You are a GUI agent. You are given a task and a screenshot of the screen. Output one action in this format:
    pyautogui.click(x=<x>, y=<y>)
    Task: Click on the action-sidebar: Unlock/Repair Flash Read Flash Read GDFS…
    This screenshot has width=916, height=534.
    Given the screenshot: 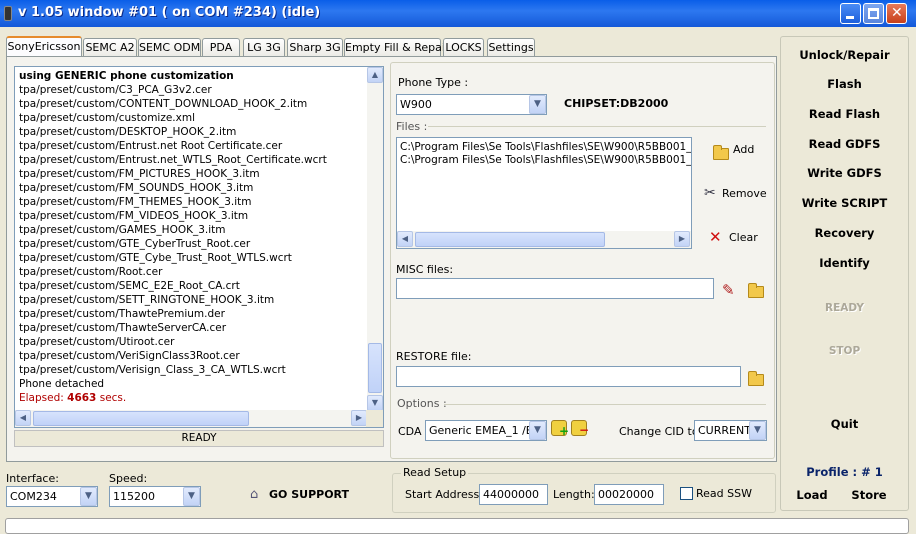 What is the action you would take?
    pyautogui.click(x=844, y=273)
    